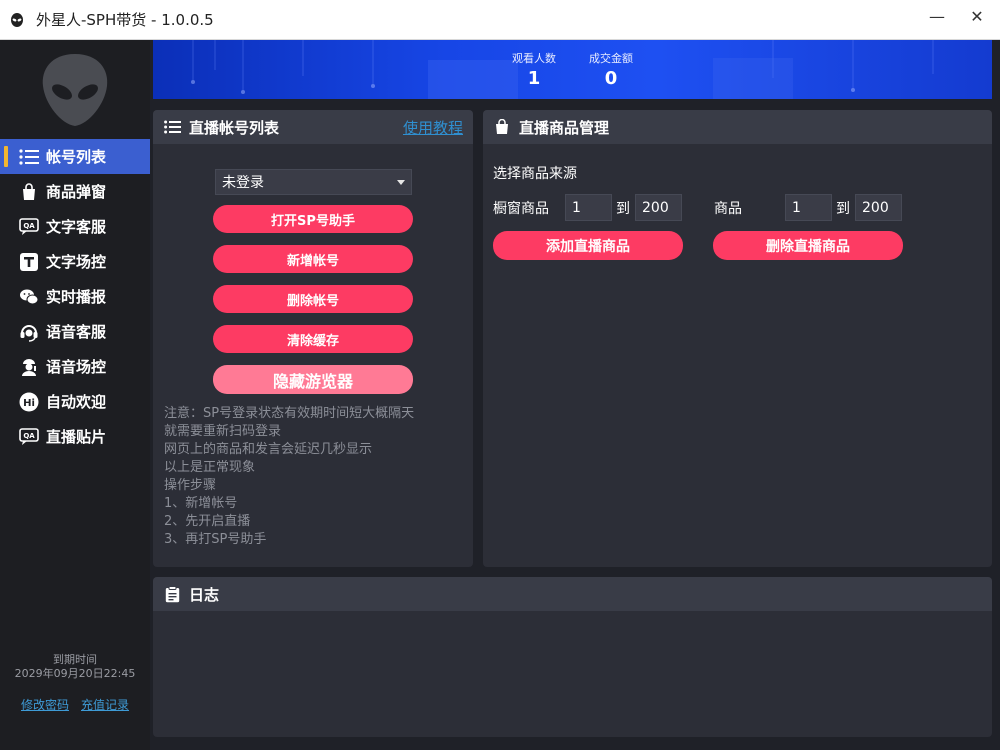 This screenshot has height=750, width=1000. What do you see at coordinates (29, 367) in the screenshot?
I see `mic-person-icon` at bounding box center [29, 367].